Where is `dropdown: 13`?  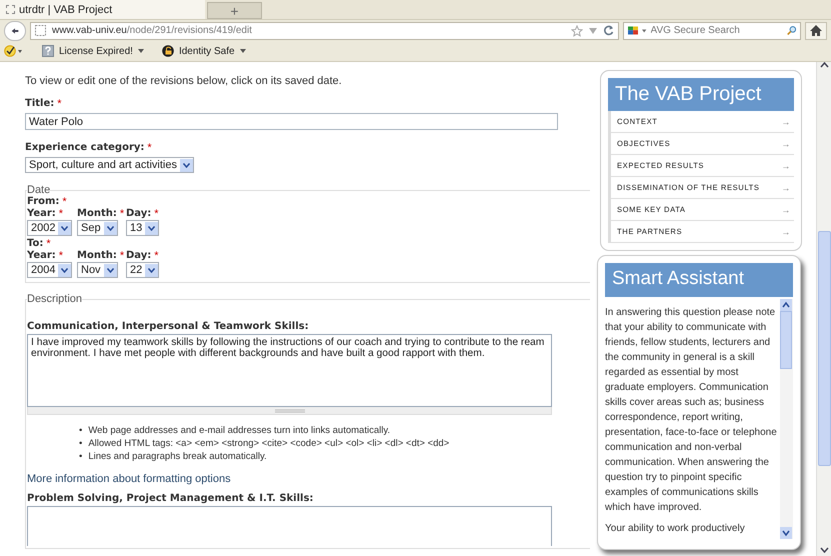 dropdown: 13 is located at coordinates (143, 228).